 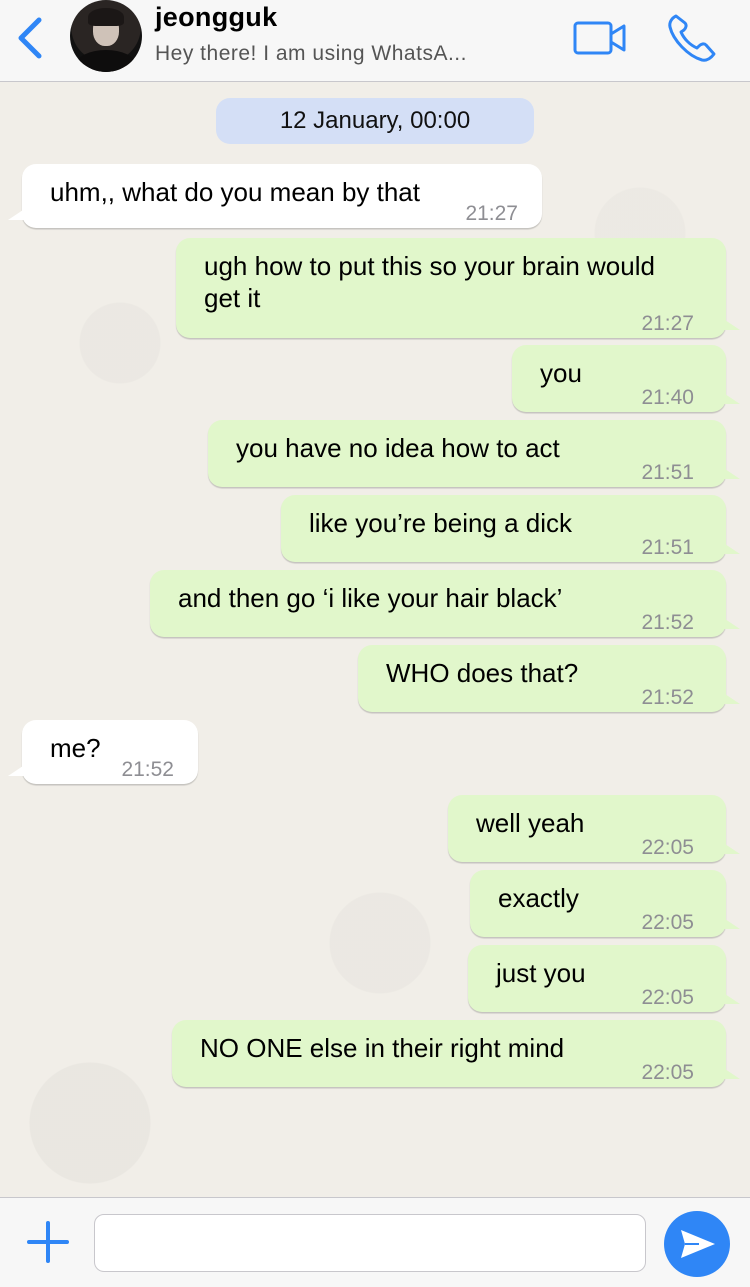 I want to click on phone-icon, so click(x=692, y=38).